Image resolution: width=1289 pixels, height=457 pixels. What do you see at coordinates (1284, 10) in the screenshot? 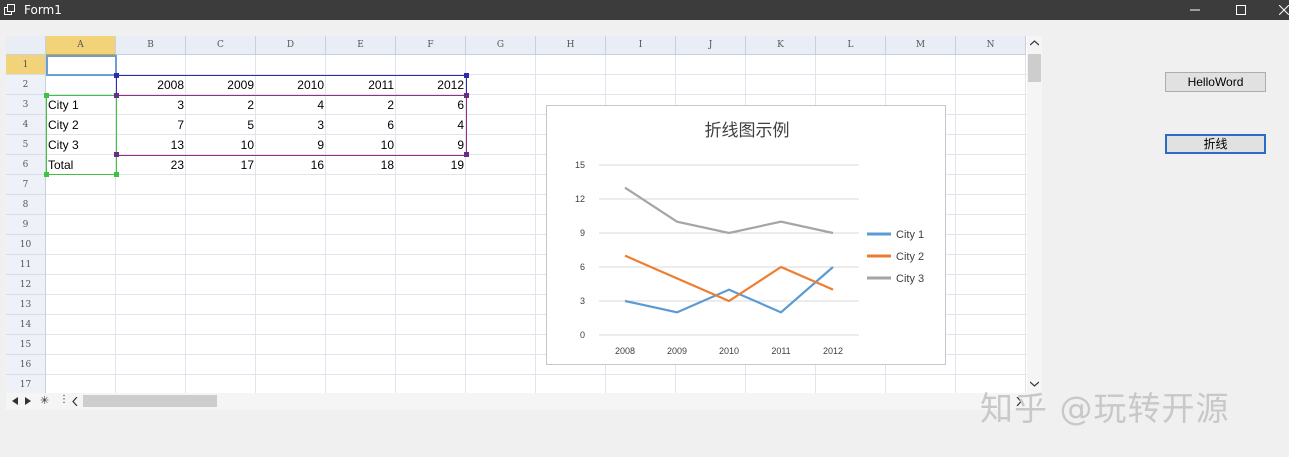
I see `close-icon` at bounding box center [1284, 10].